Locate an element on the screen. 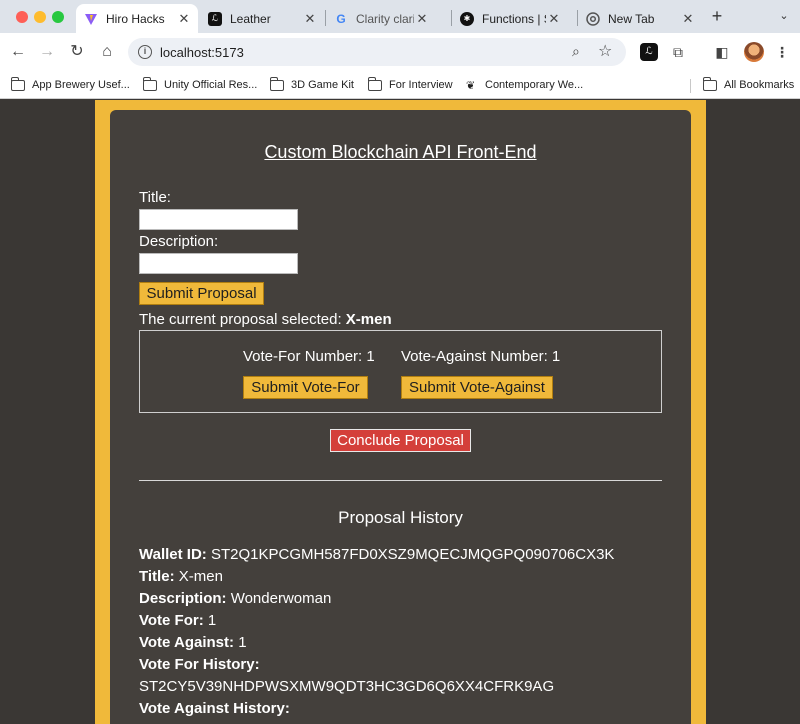 This screenshot has height=724, width=800. tab-clarity: G Clarity clarinet ✕ is located at coordinates (388, 18).